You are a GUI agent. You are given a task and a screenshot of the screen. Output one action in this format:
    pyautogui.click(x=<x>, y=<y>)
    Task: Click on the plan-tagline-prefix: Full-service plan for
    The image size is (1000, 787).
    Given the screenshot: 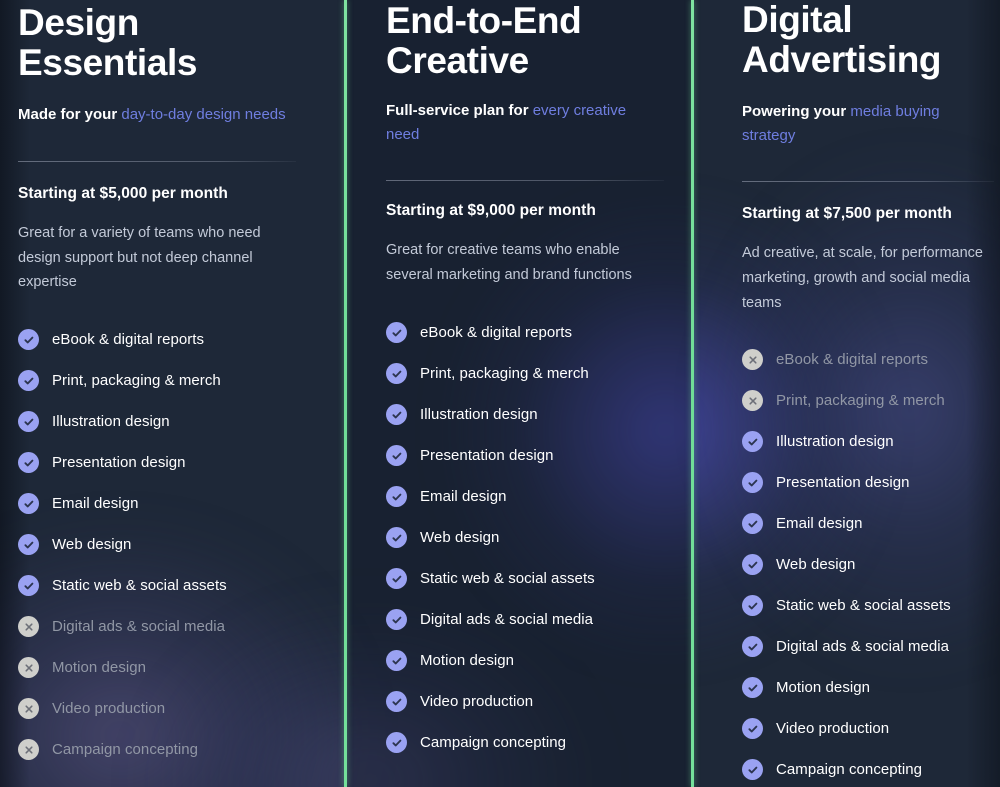 What is the action you would take?
    pyautogui.click(x=459, y=110)
    